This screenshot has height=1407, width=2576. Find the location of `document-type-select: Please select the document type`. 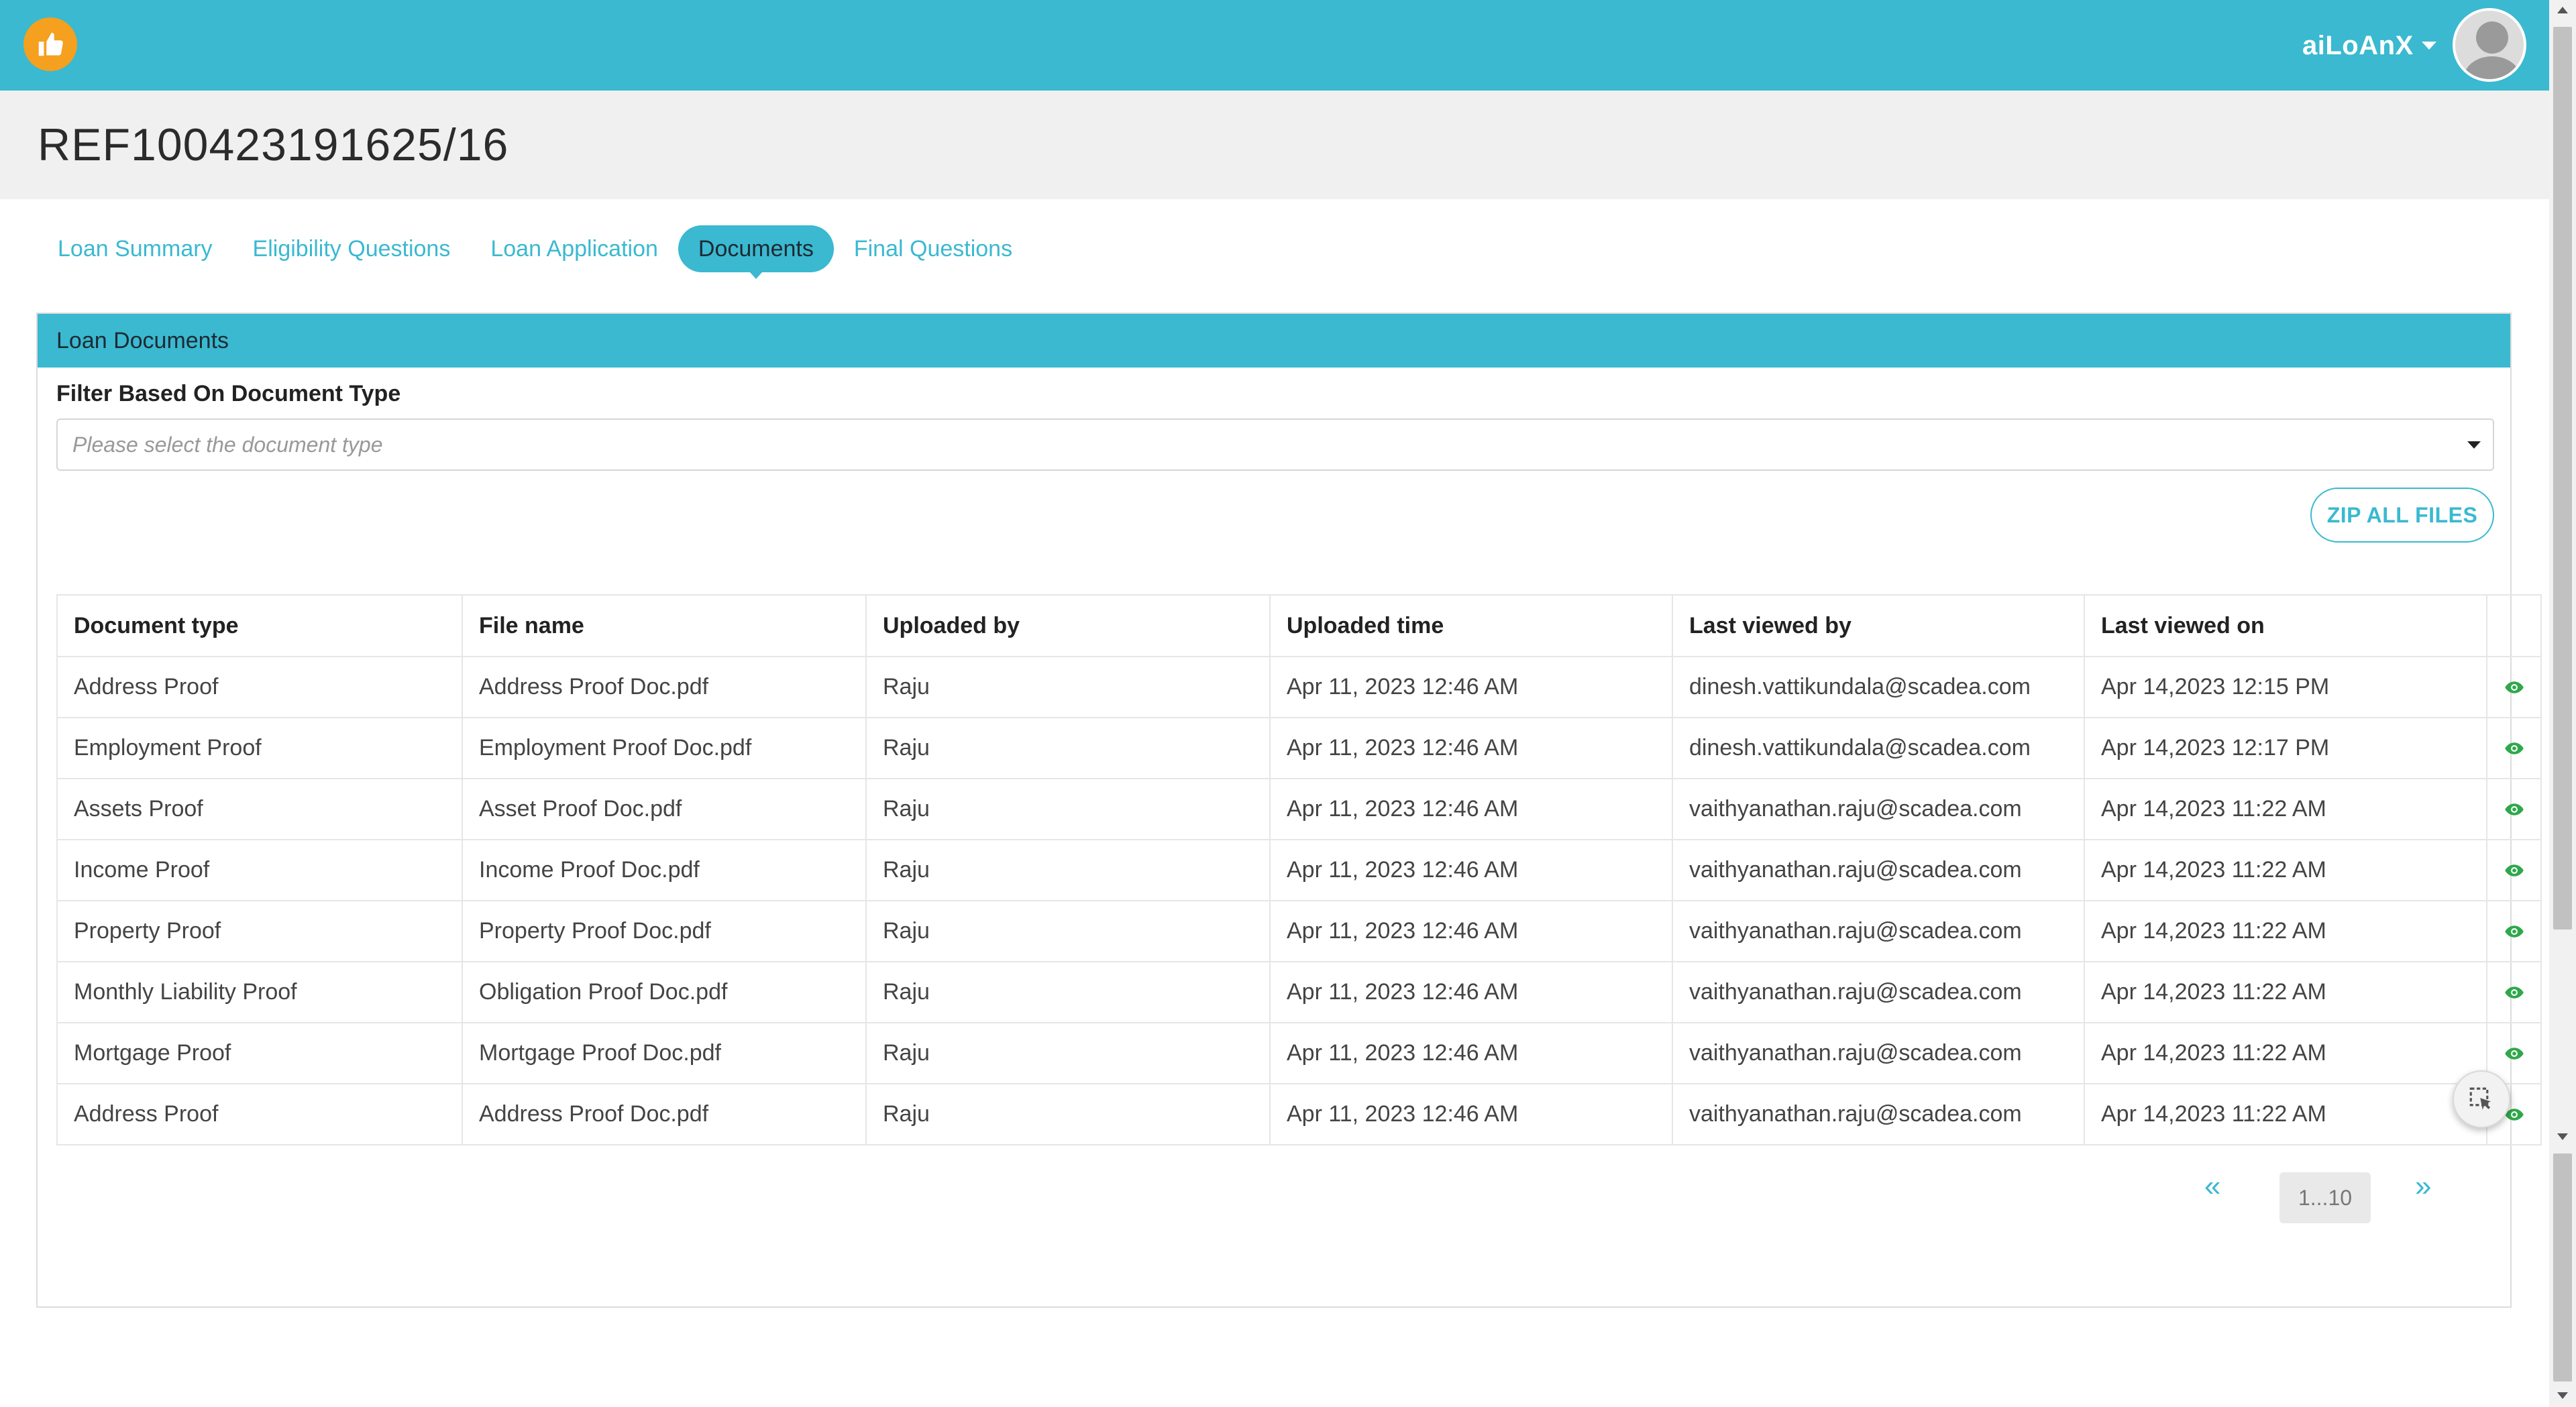

document-type-select: Please select the document type is located at coordinates (1275, 444).